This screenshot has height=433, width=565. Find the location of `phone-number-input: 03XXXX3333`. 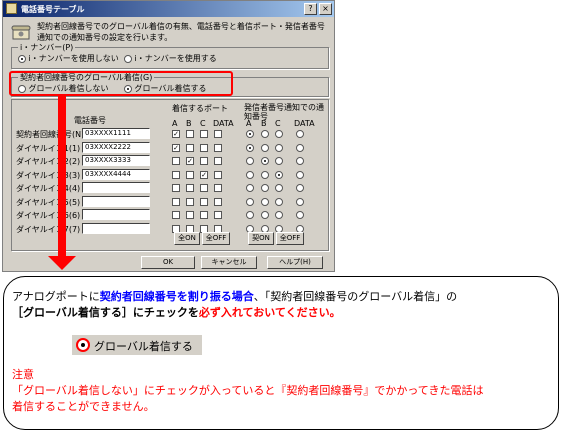

phone-number-input: 03XXXX3333 is located at coordinates (116, 160).